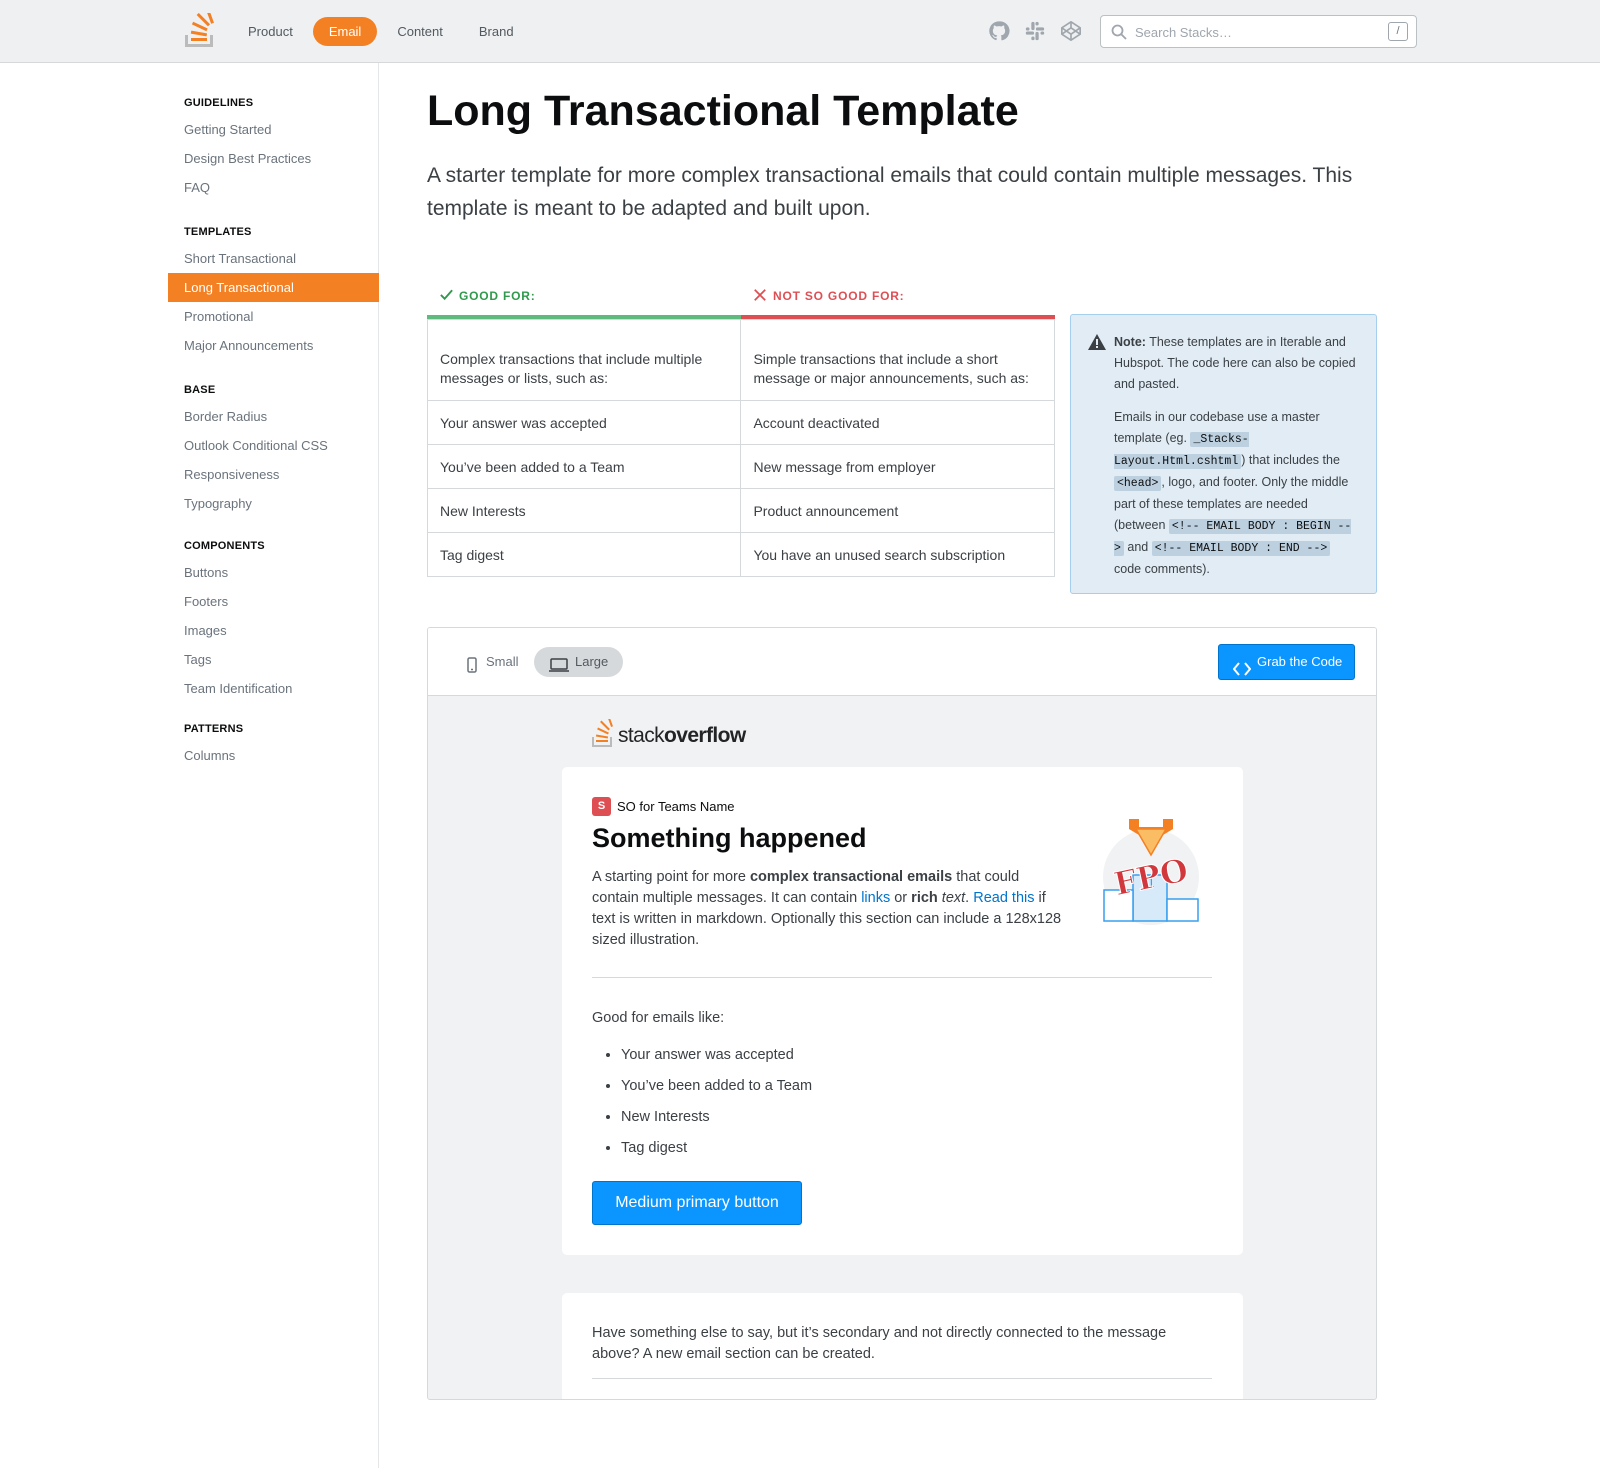 The height and width of the screenshot is (1468, 1600). I want to click on grab-code-label: Grab the Code, so click(1300, 661).